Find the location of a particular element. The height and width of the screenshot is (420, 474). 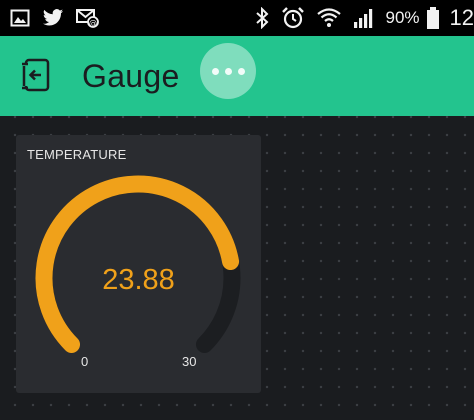

twitter-icon is located at coordinates (53, 18).